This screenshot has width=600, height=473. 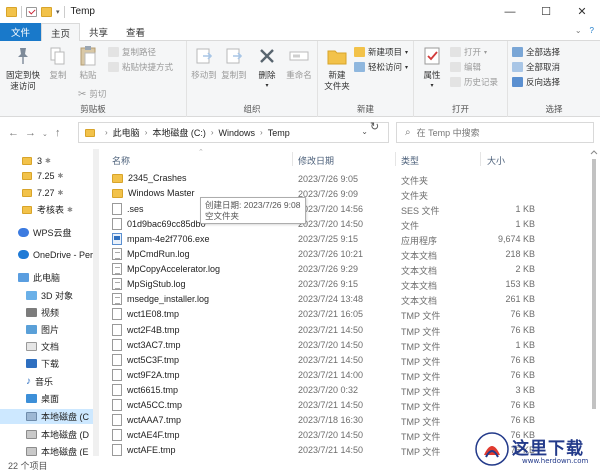 I want to click on minimize-button: —, so click(x=510, y=11).